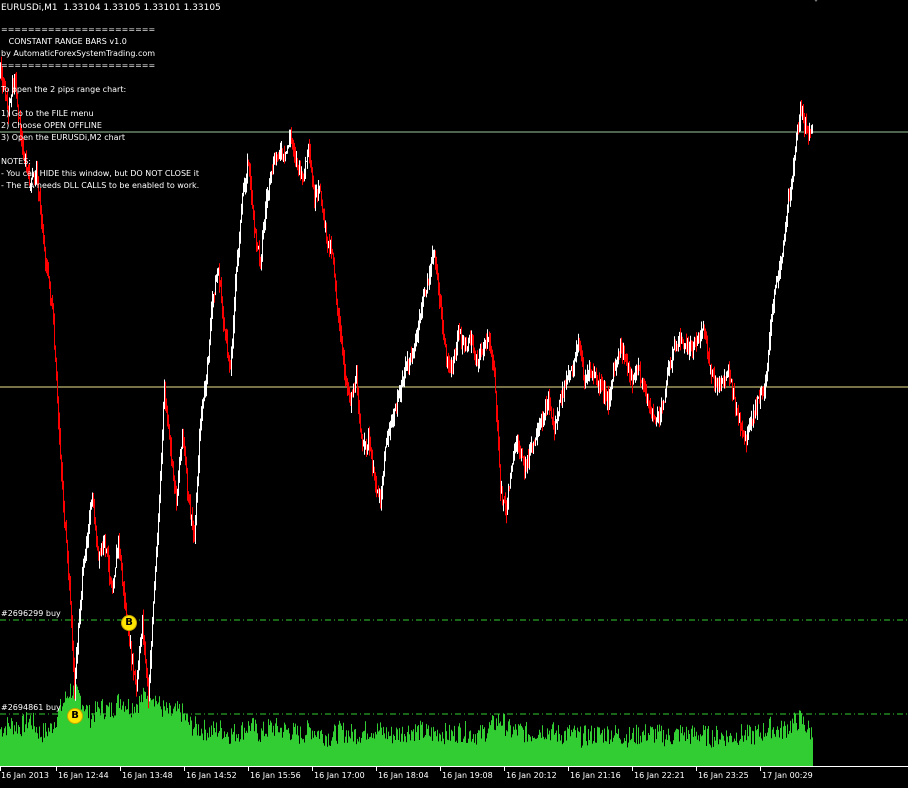  Describe the element at coordinates (31, 708) in the screenshot. I see `order-label: #2694861 buy` at that location.